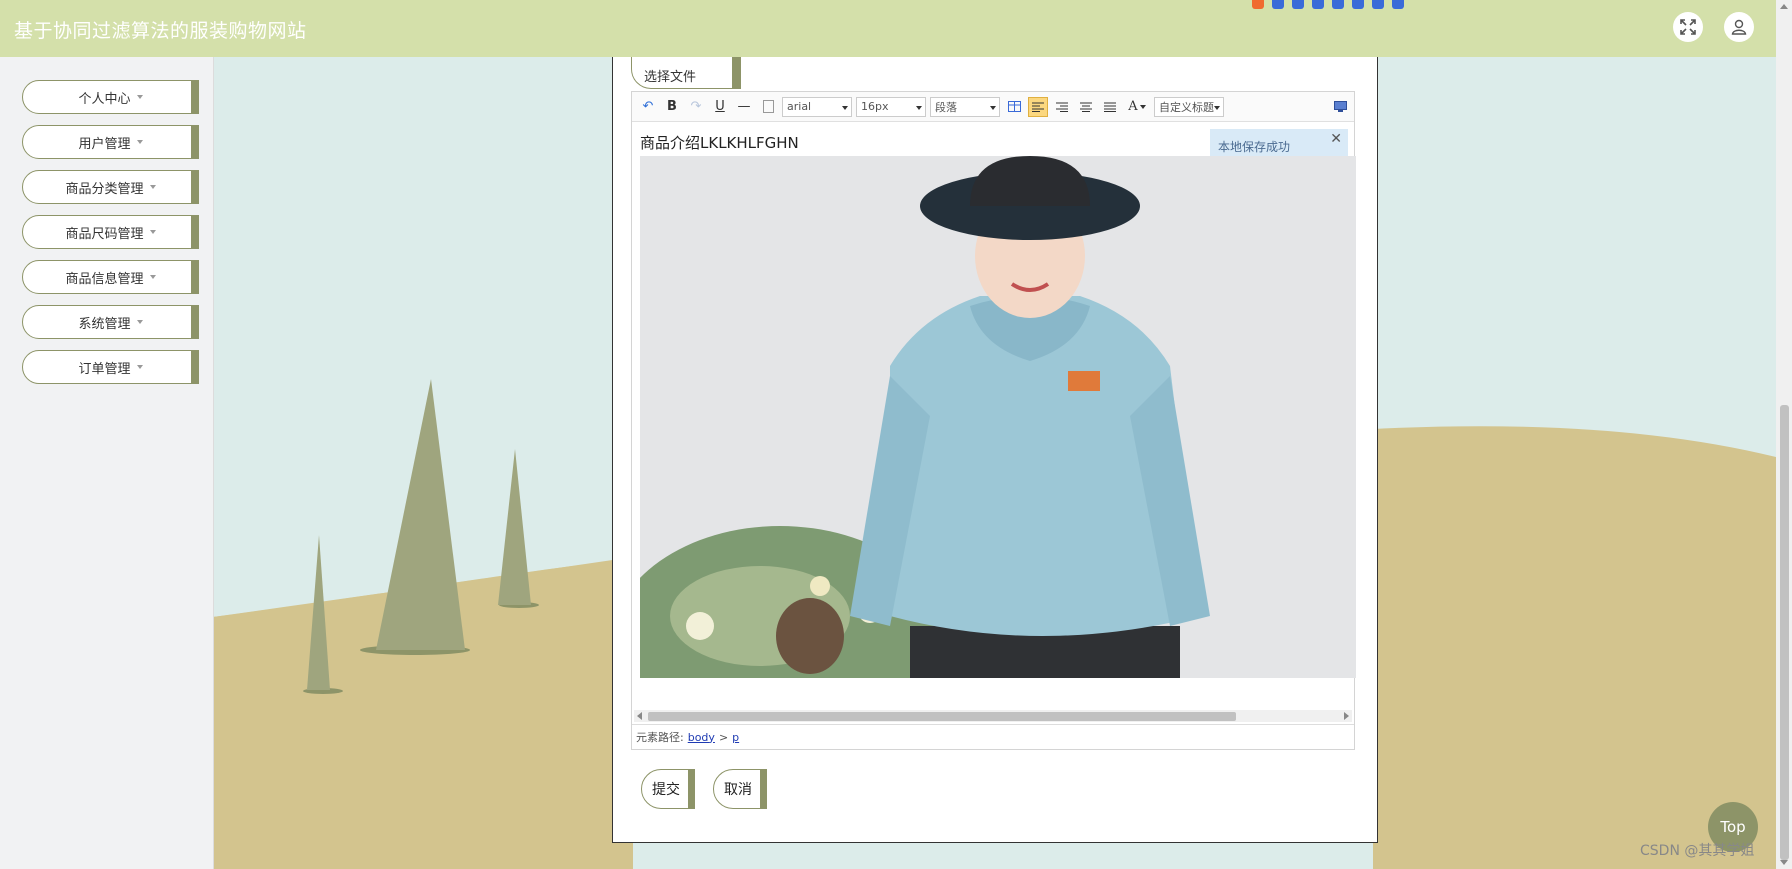 The width and height of the screenshot is (1792, 869). Describe the element at coordinates (104, 369) in the screenshot. I see `sidebar-item-label: 订单管理` at that location.